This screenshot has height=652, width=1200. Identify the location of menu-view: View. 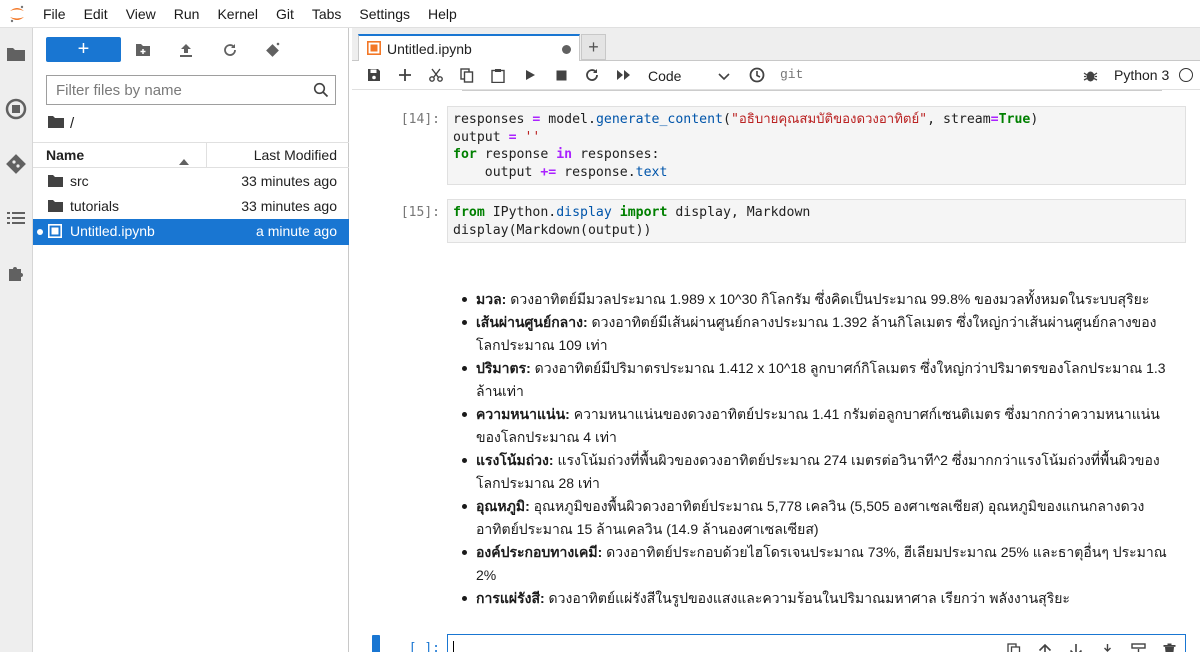
(141, 14).